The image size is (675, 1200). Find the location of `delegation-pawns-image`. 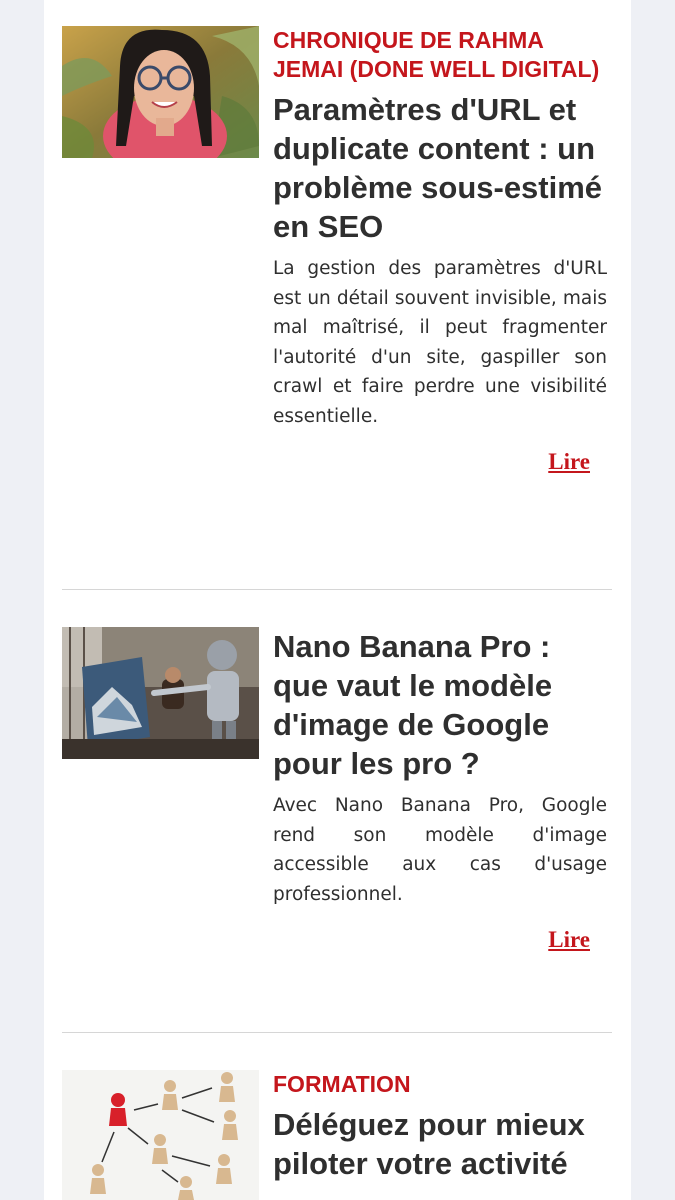

delegation-pawns-image is located at coordinates (160, 1135).